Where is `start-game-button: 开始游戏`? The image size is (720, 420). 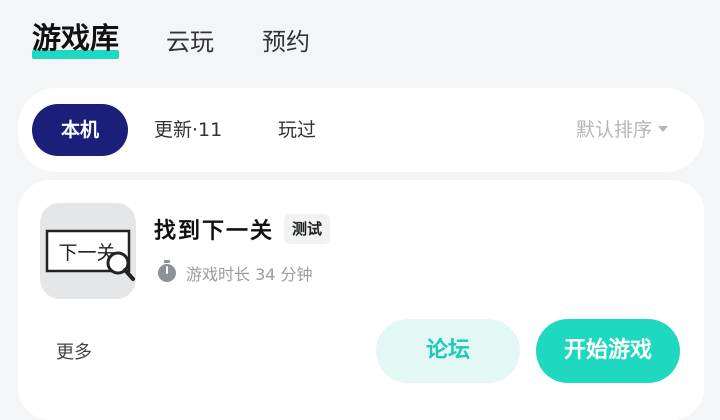
start-game-button: 开始游戏 is located at coordinates (608, 351).